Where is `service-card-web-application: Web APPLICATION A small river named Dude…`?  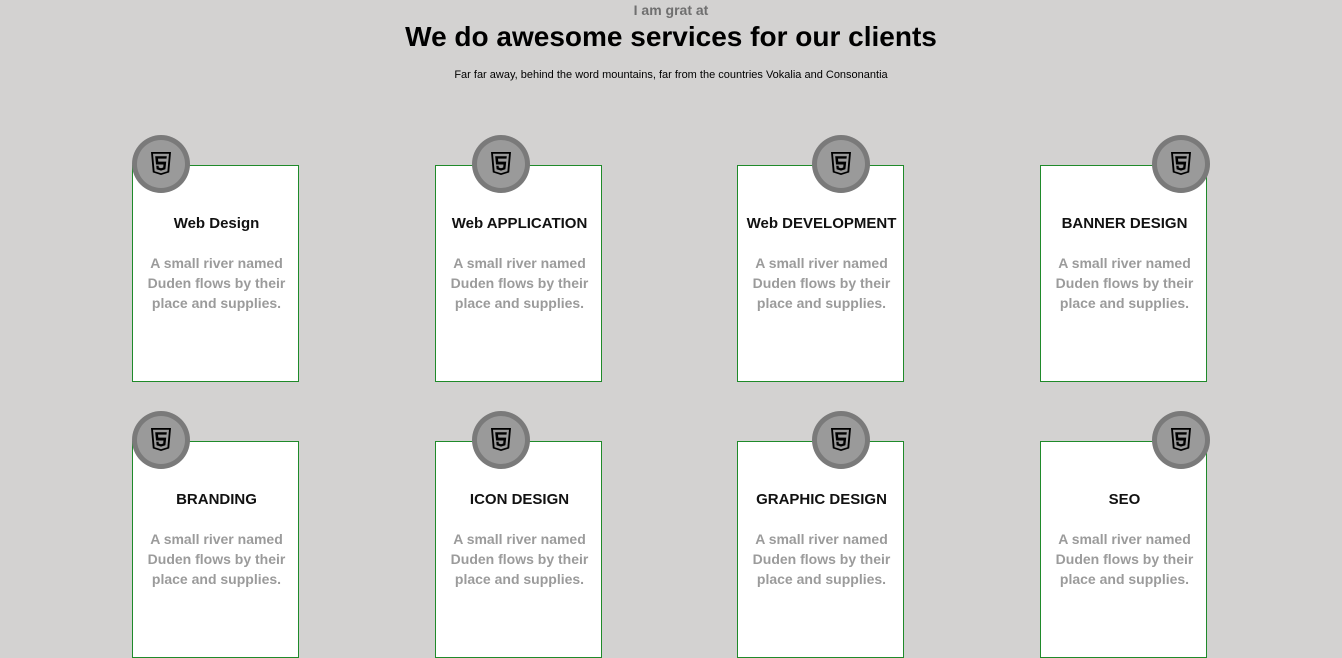
service-card-web-application: Web APPLICATION A small river named Dude… is located at coordinates (518, 273).